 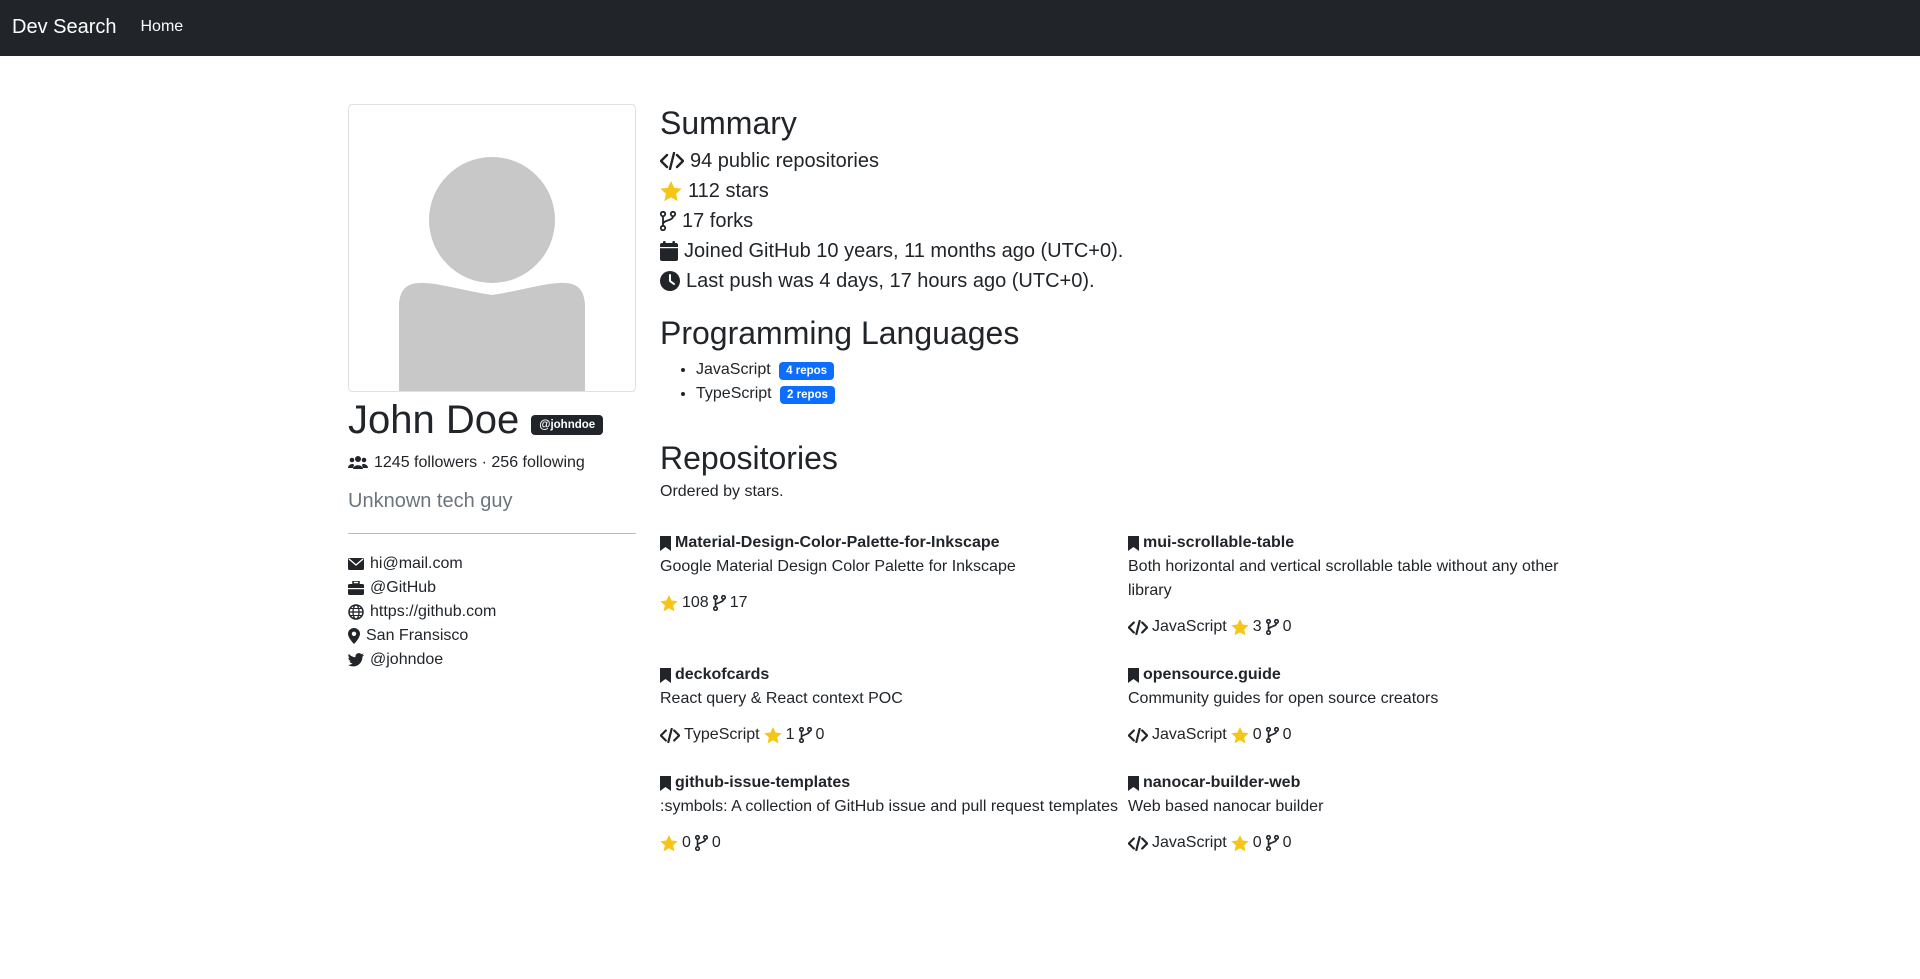 I want to click on repo-stars: 108, so click(x=695, y=603).